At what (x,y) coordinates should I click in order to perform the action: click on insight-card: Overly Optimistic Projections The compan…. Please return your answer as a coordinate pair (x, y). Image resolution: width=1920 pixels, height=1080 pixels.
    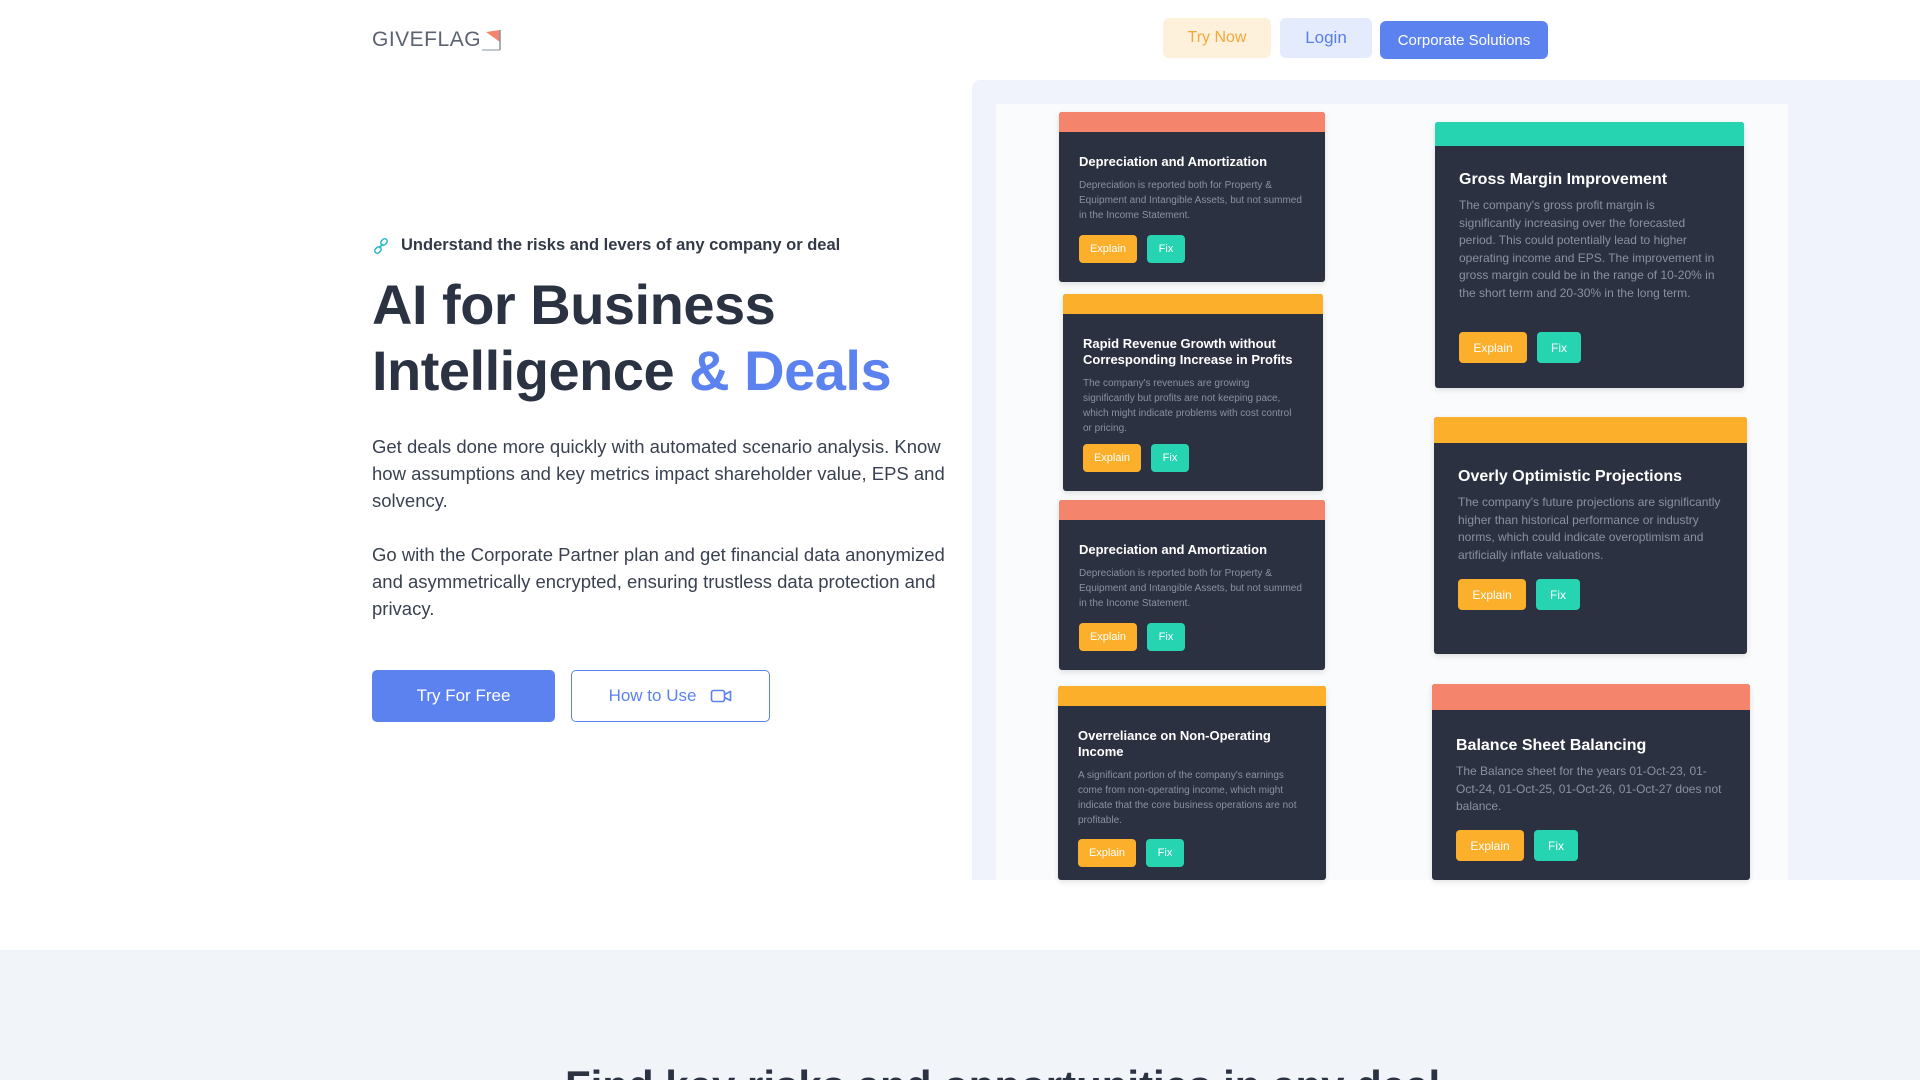
    Looking at the image, I should click on (1590, 535).